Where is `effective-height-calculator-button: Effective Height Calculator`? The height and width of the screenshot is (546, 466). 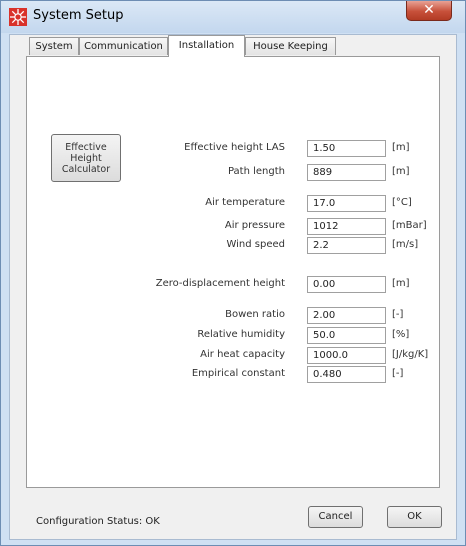 effective-height-calculator-button: Effective Height Calculator is located at coordinates (86, 158).